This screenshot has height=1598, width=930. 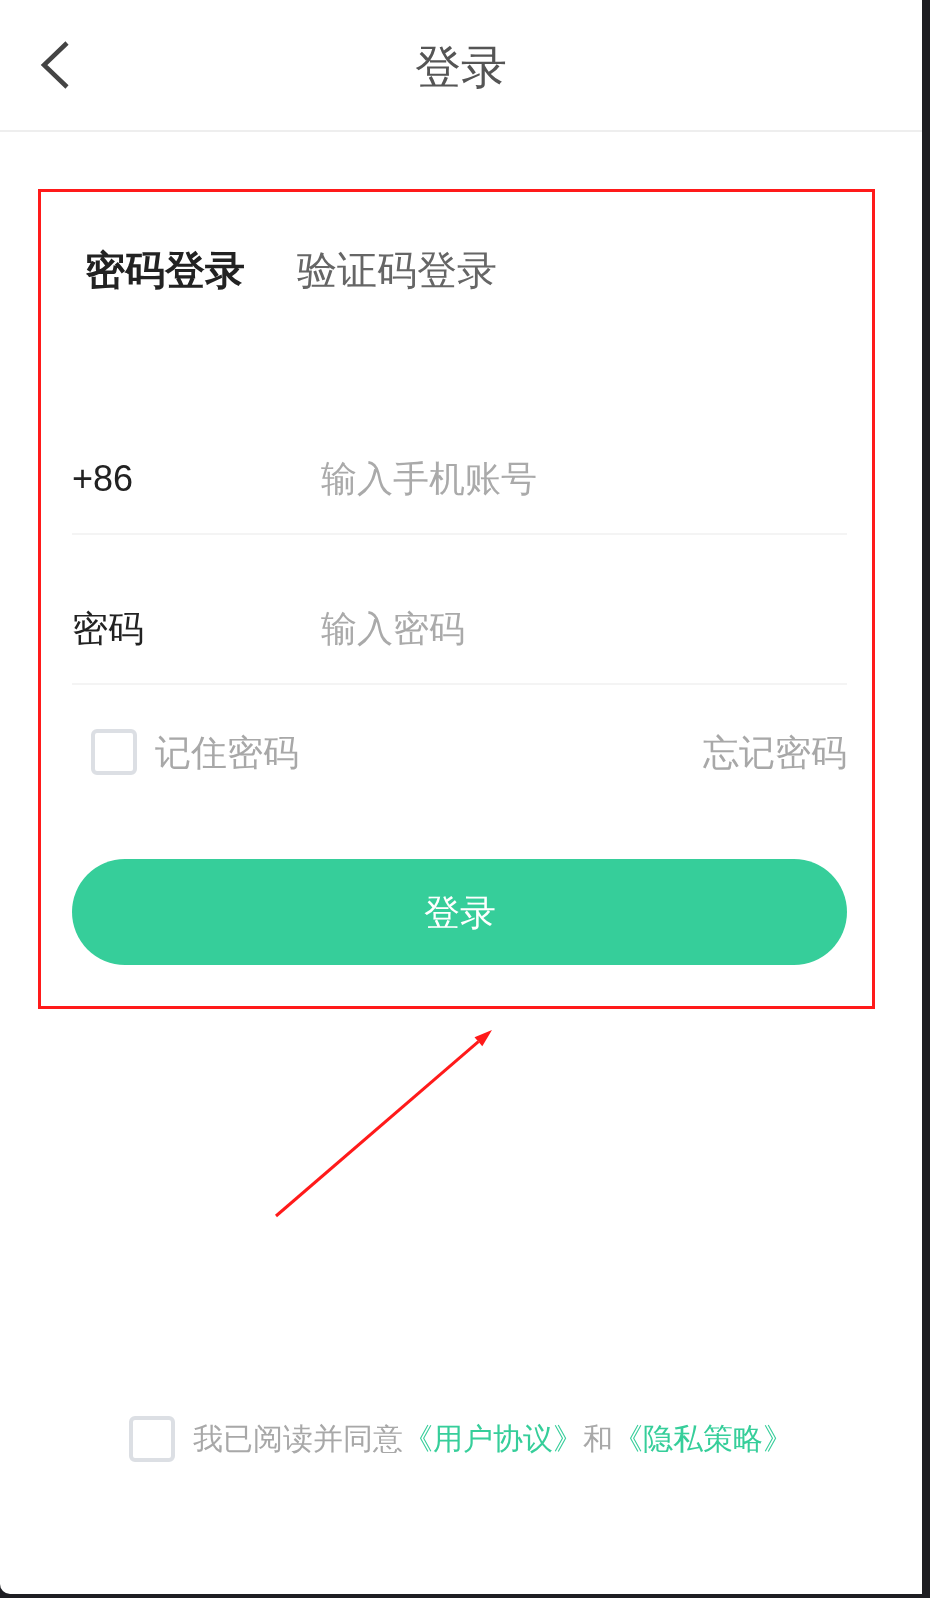 I want to click on login-button: 登录, so click(x=459, y=912).